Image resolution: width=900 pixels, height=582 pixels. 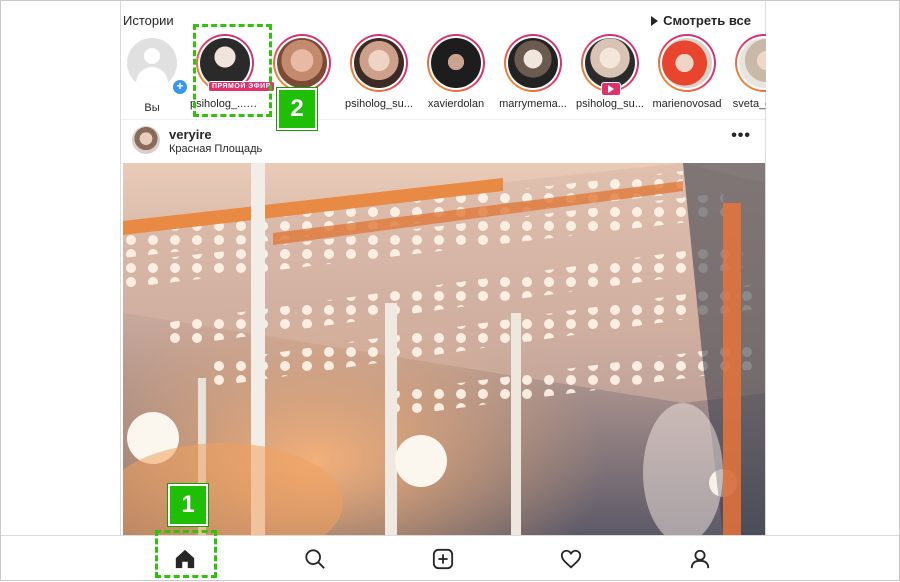 I want to click on search-button, so click(x=315, y=559).